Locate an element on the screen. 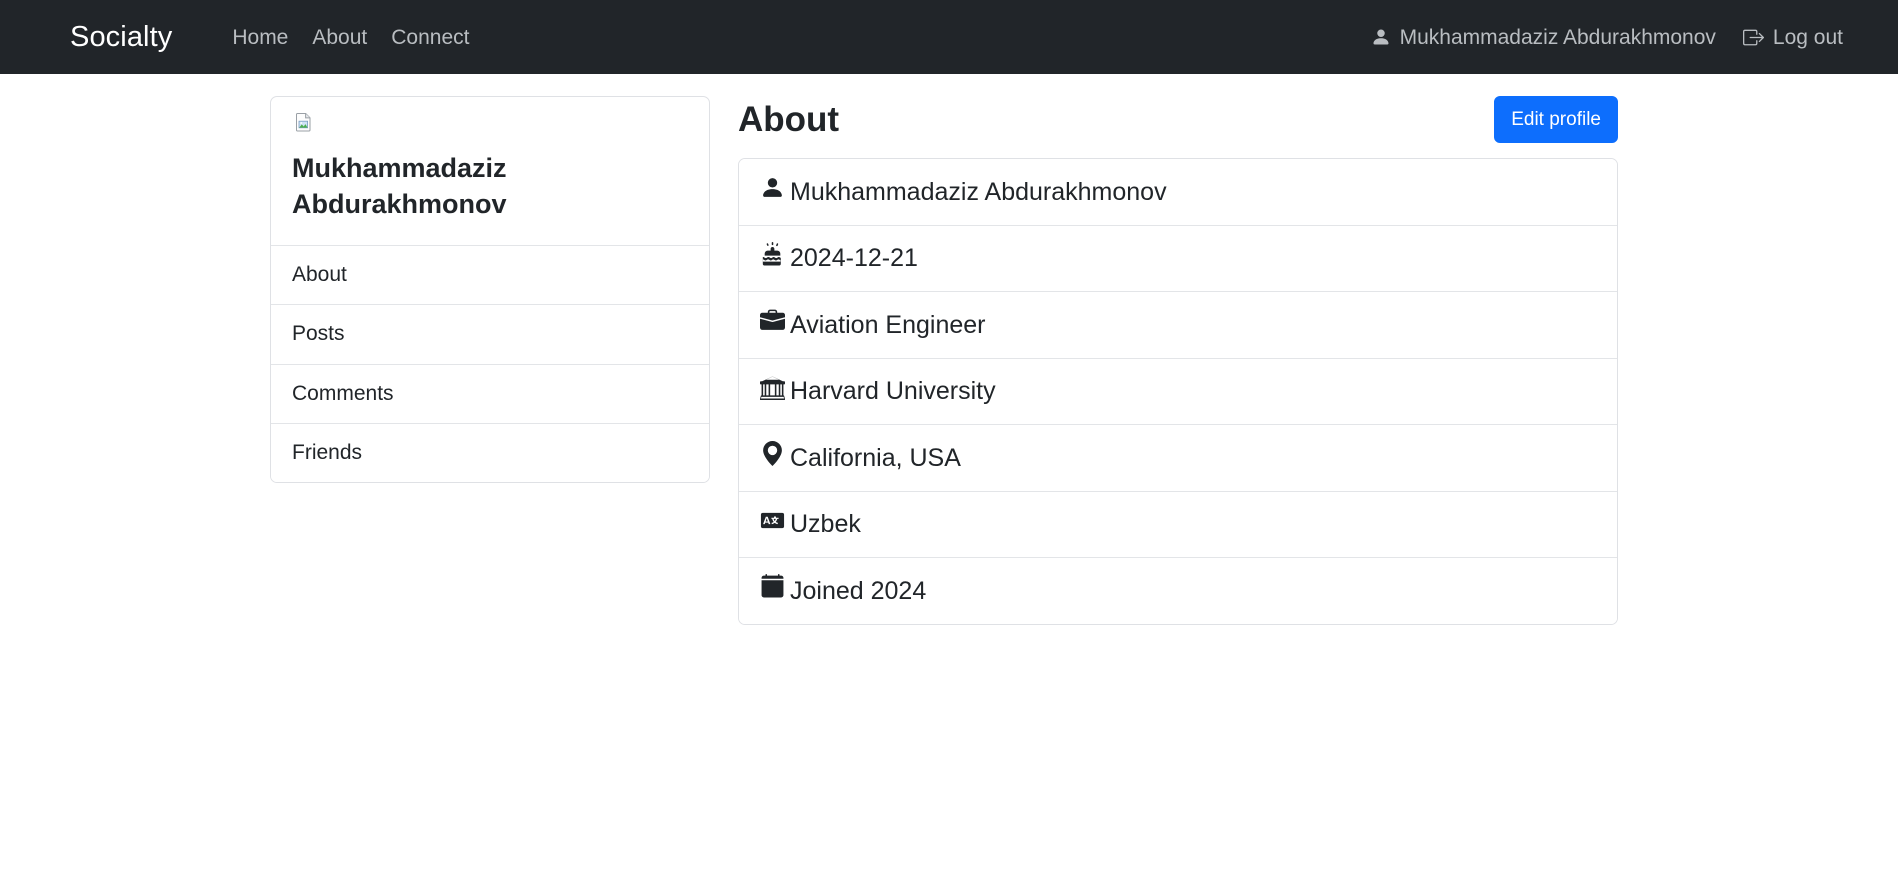  main-header: About Edit profile is located at coordinates (1178, 127).